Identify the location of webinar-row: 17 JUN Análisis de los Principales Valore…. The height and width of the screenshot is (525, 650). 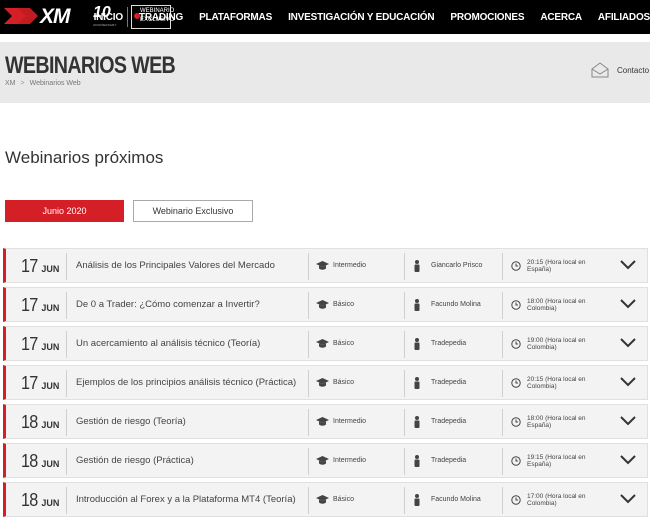
(325, 265).